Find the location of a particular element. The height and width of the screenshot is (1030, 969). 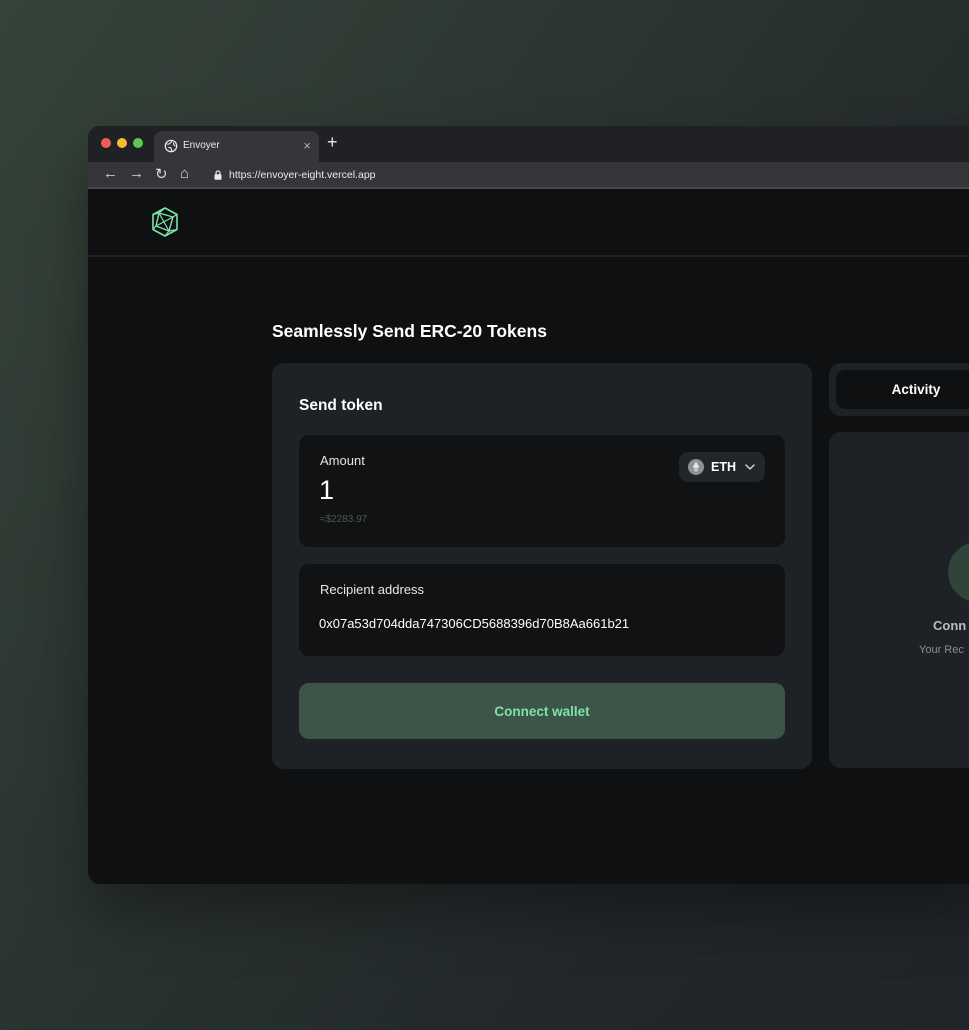

empty-state-icon is located at coordinates (958, 572).